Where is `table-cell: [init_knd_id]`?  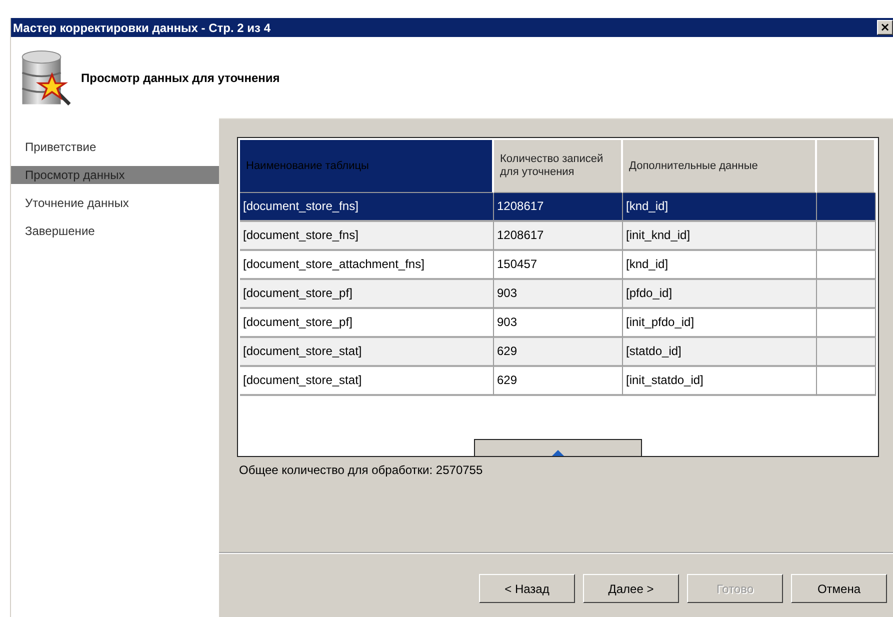 table-cell: [init_knd_id] is located at coordinates (720, 236).